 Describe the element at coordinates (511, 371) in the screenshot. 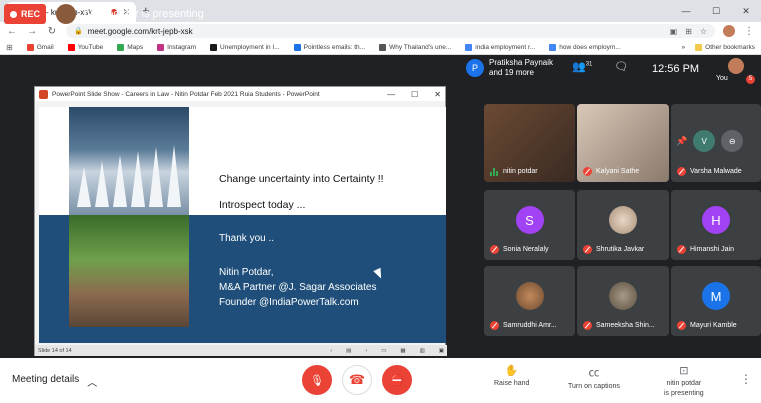

I see `hand-icon: ✋` at that location.